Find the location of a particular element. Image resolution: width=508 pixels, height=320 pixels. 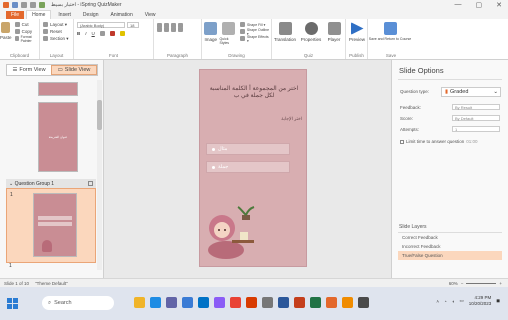

play-icon is located at coordinates (357, 28).